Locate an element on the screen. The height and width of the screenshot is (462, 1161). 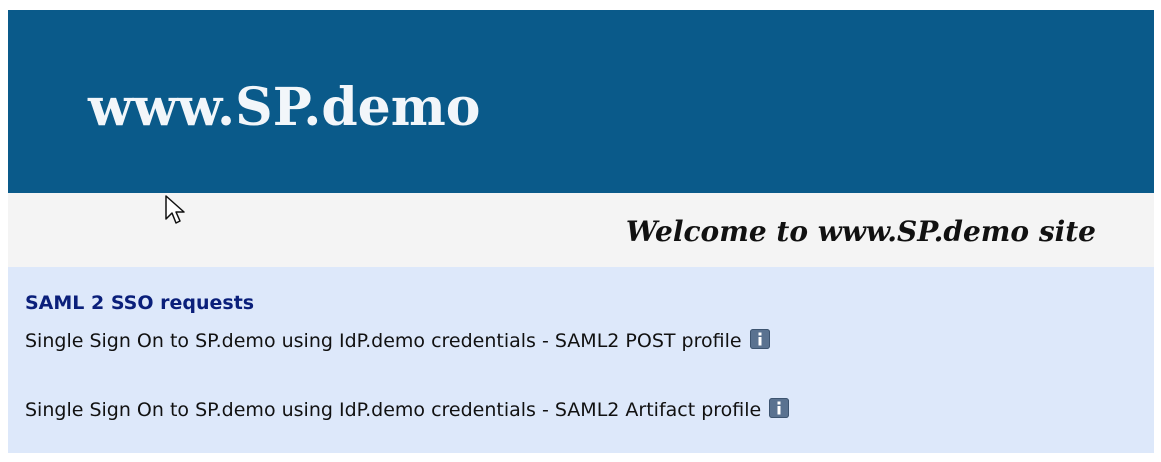
welcome-text: Welcome to www.SP.demo site is located at coordinates (860, 231).